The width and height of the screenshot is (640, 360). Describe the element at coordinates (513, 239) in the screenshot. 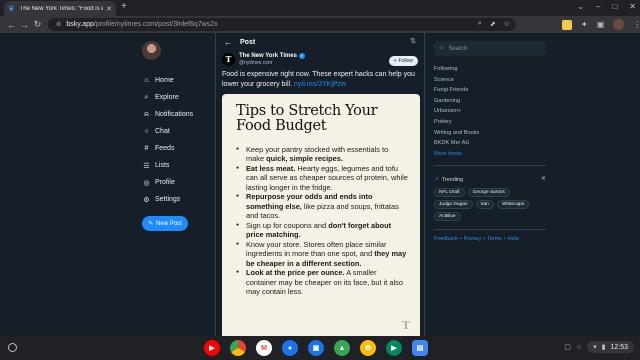

I see `footer-link-help: Help` at that location.